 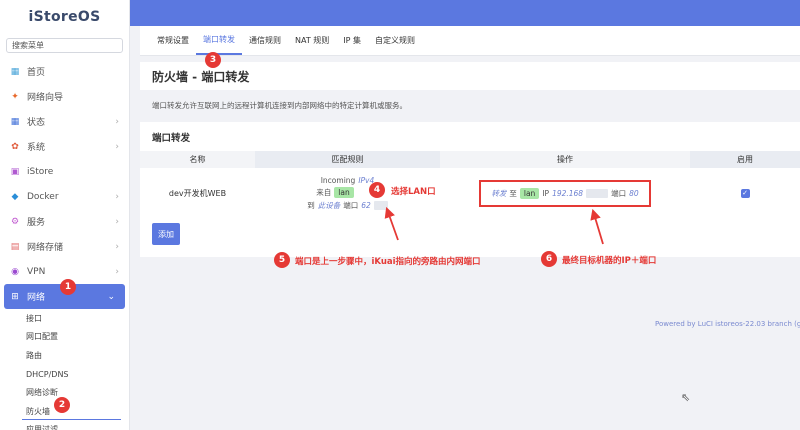 I want to click on badge-3: 3, so click(x=213, y=60).